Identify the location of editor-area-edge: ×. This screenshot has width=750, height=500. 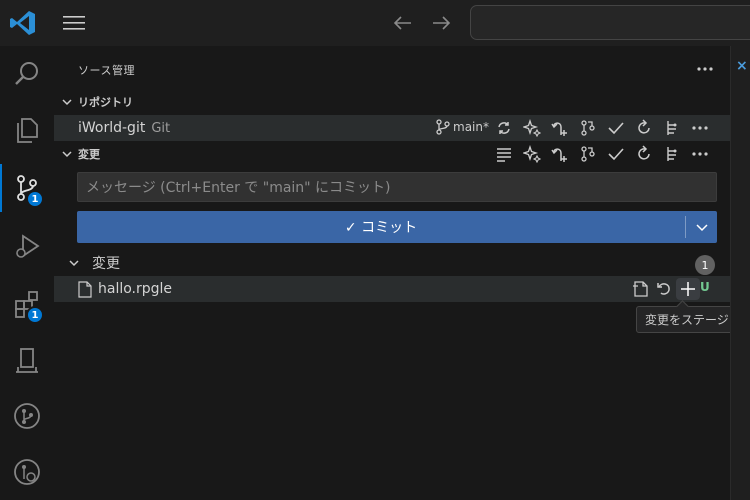
(740, 273).